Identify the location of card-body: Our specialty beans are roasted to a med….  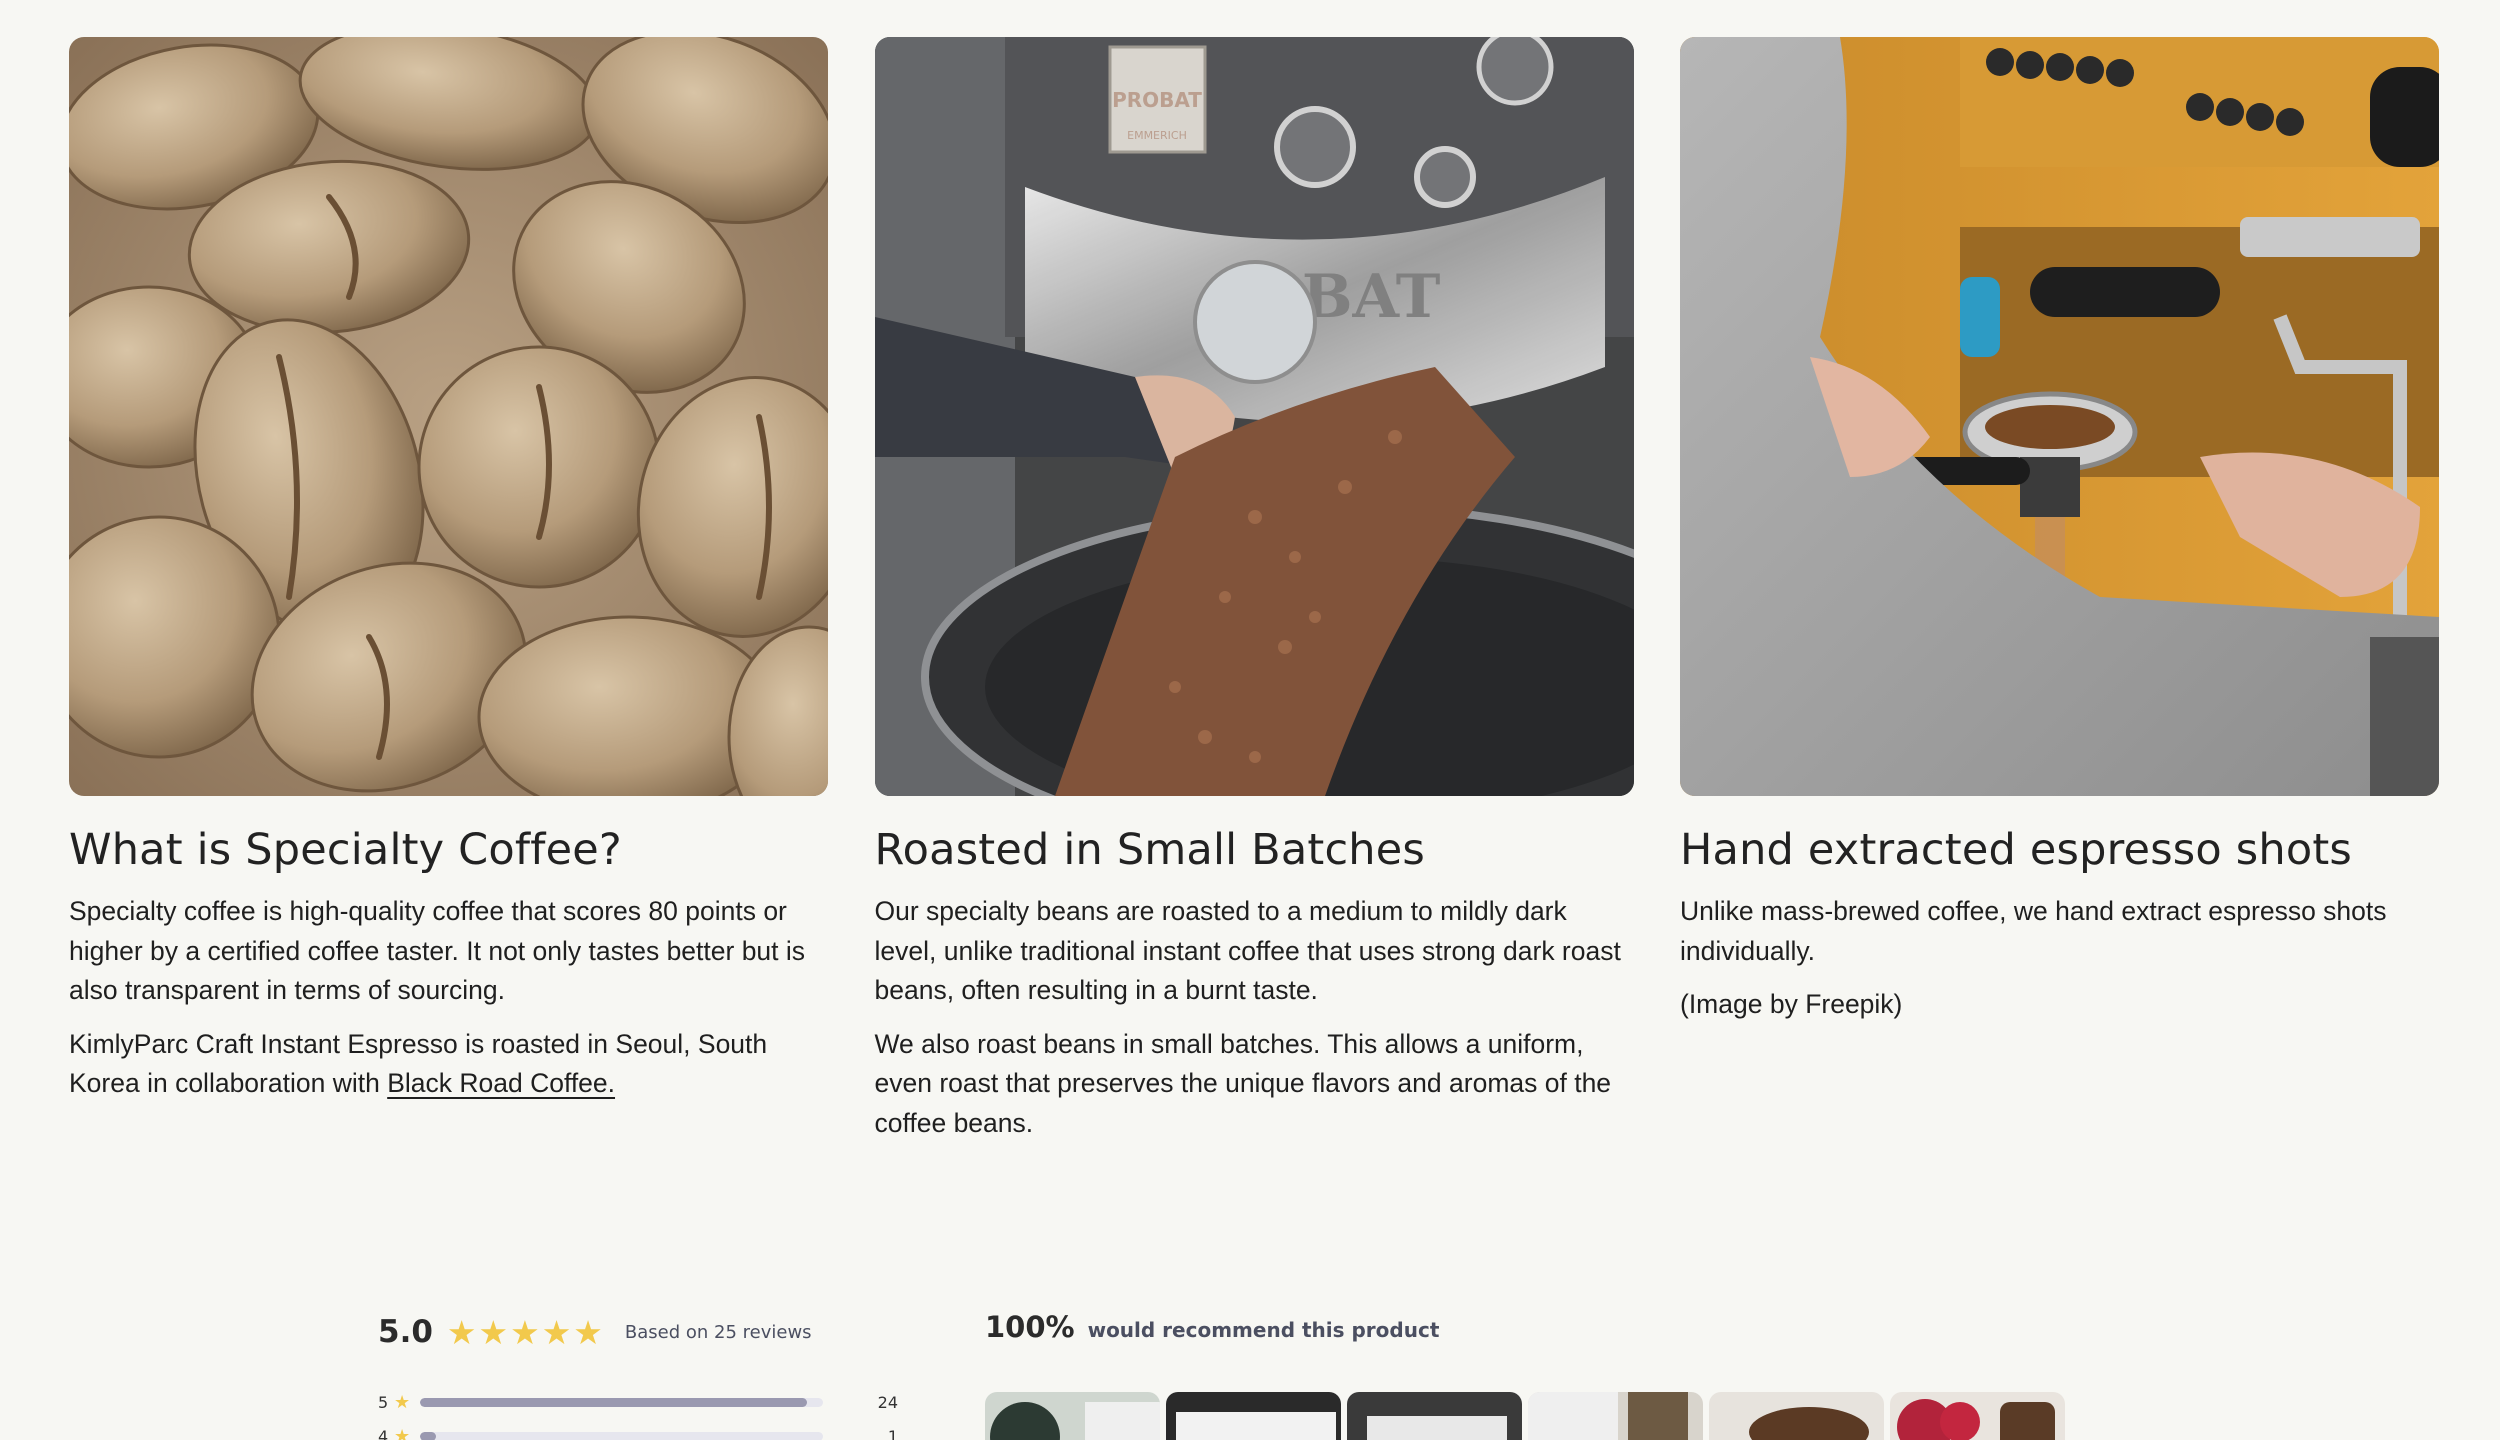
(1254, 1017).